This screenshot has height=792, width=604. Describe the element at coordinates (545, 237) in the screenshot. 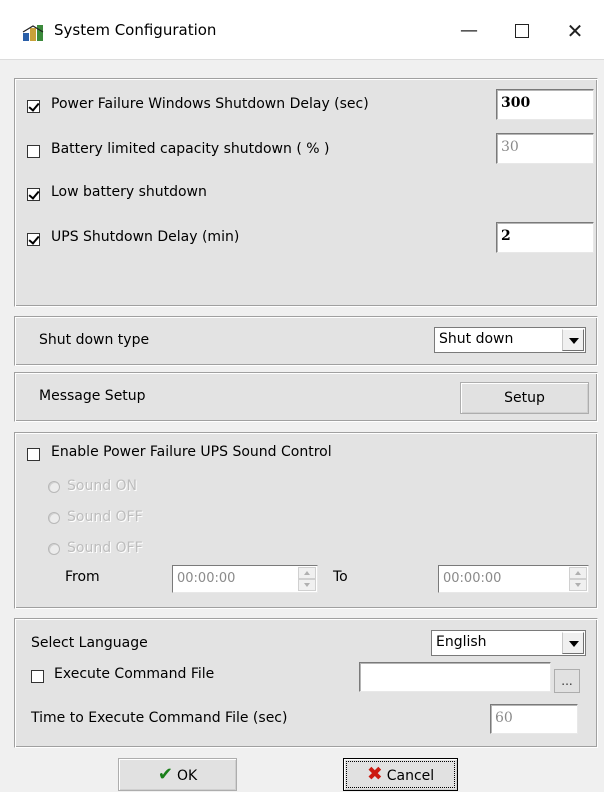

I see `ups-delay-input: 2` at that location.